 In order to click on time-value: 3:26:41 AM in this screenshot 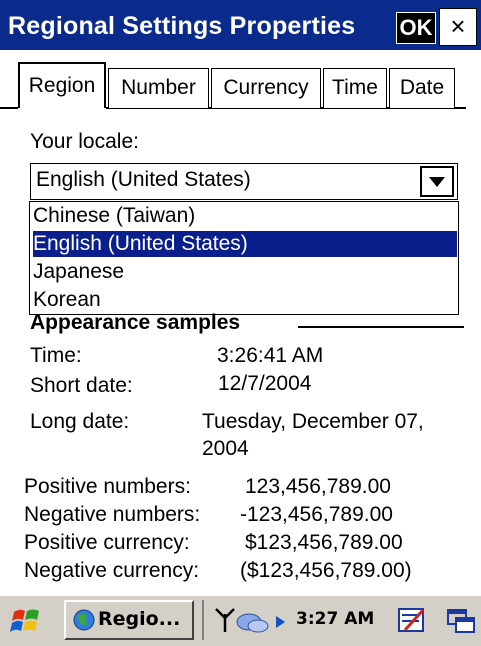, I will do `click(270, 355)`.